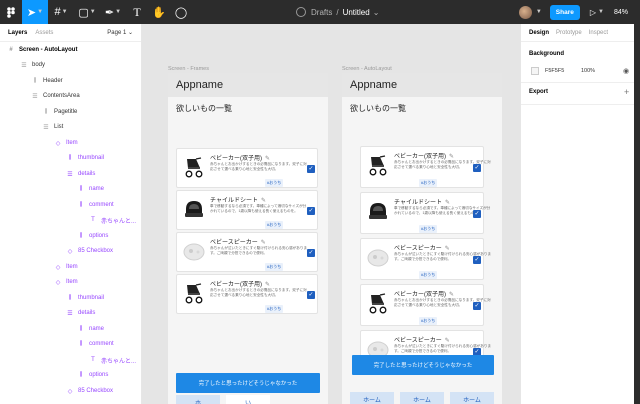  What do you see at coordinates (66, 282) in the screenshot?
I see `layer-item-3: ◇ Item` at bounding box center [66, 282].